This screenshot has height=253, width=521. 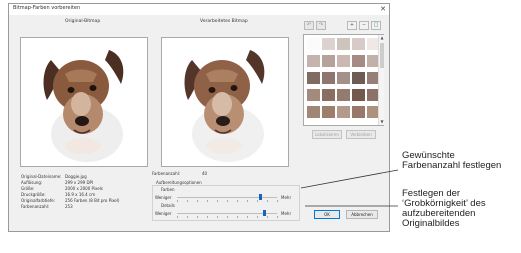 I want to click on callout-text: Farbenanzahl festlegen, so click(x=452, y=165).